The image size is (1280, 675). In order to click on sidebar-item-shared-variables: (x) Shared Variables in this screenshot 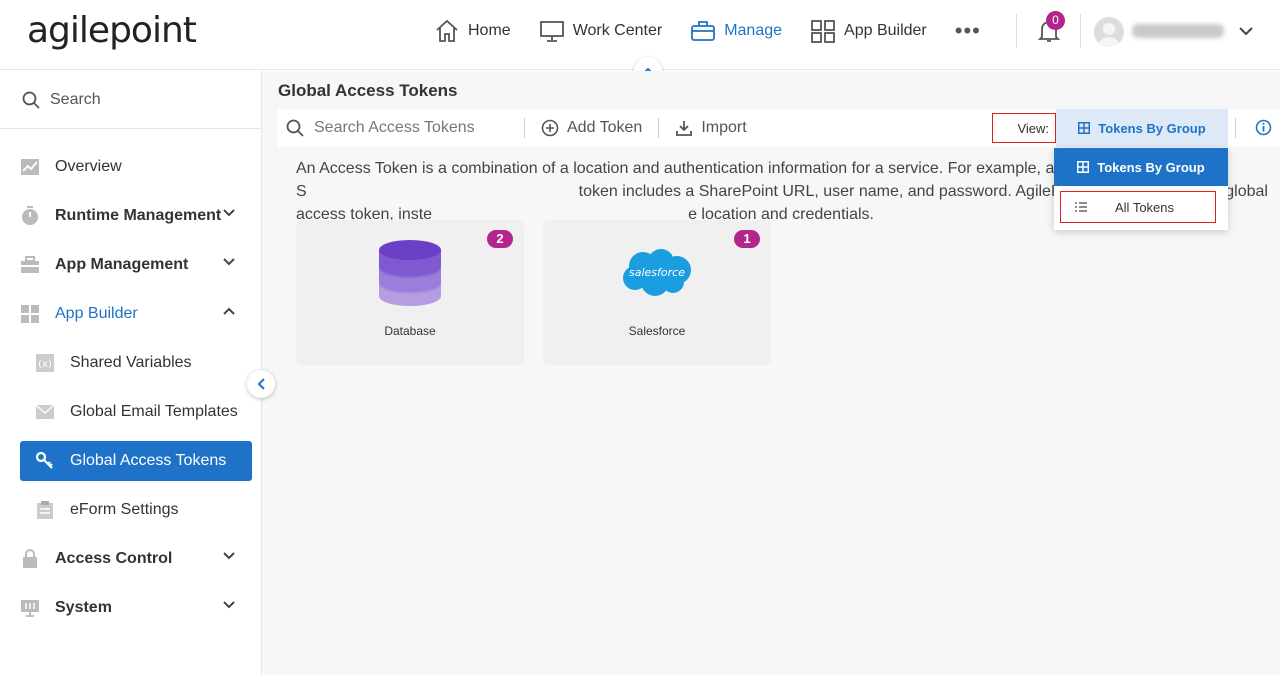, I will do `click(136, 363)`.